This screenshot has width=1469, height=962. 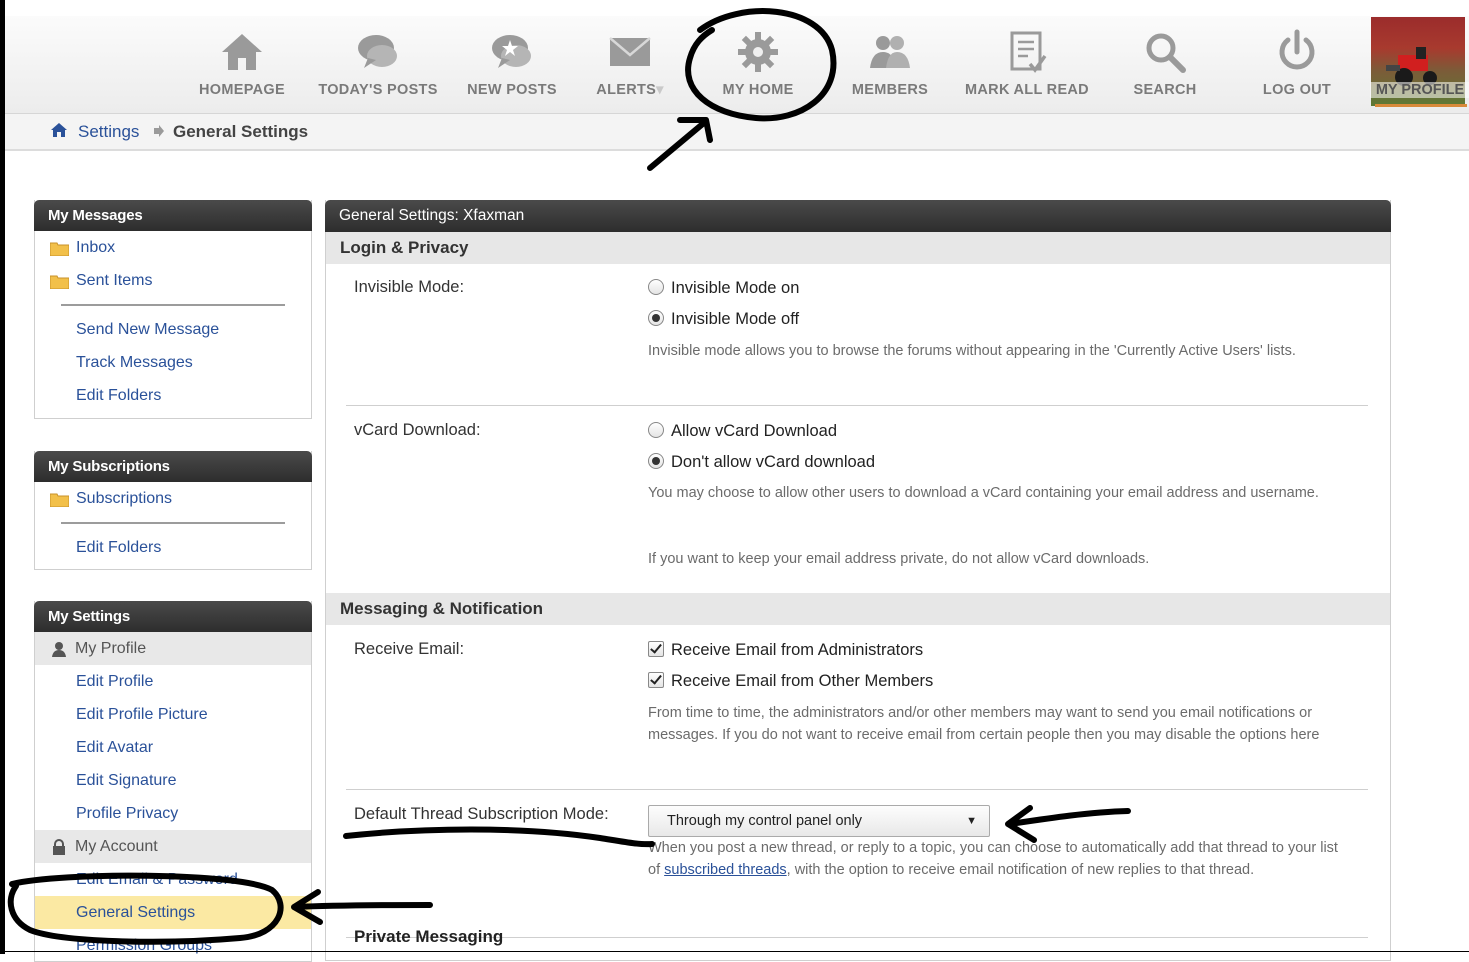 I want to click on sidebar-divider, so click(x=173, y=523).